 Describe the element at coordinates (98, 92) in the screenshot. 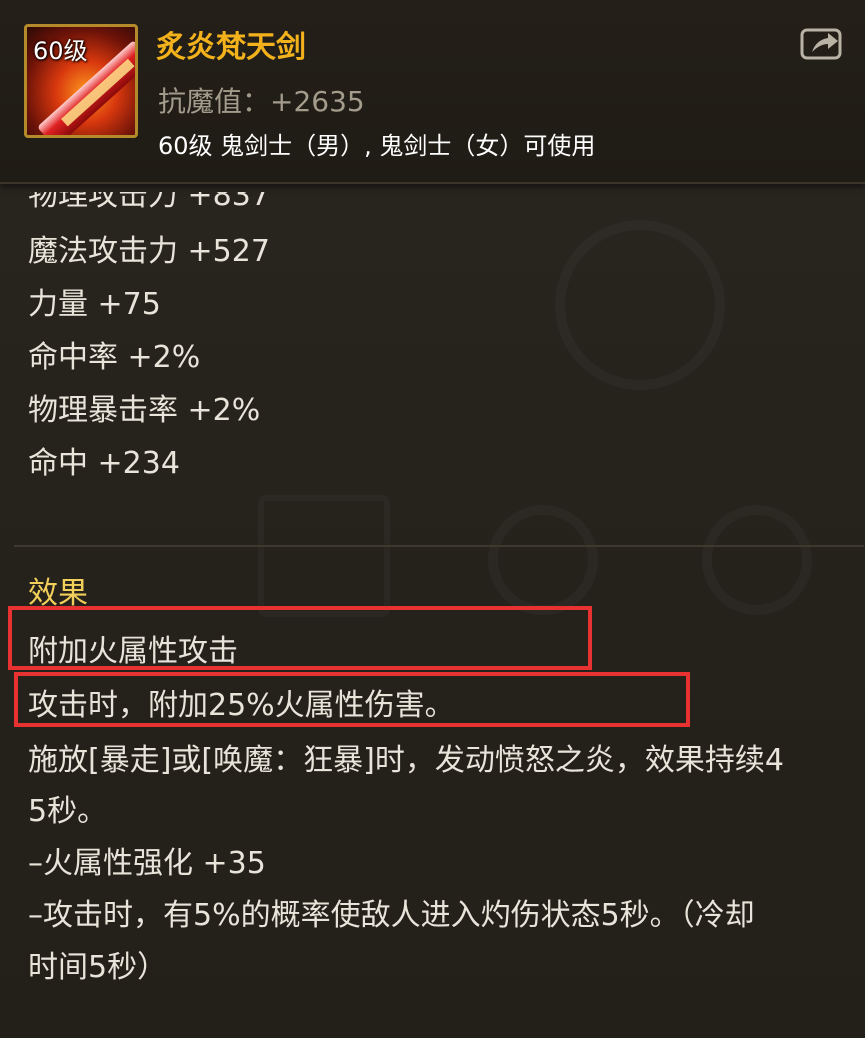

I see `sword-edge-glow` at that location.